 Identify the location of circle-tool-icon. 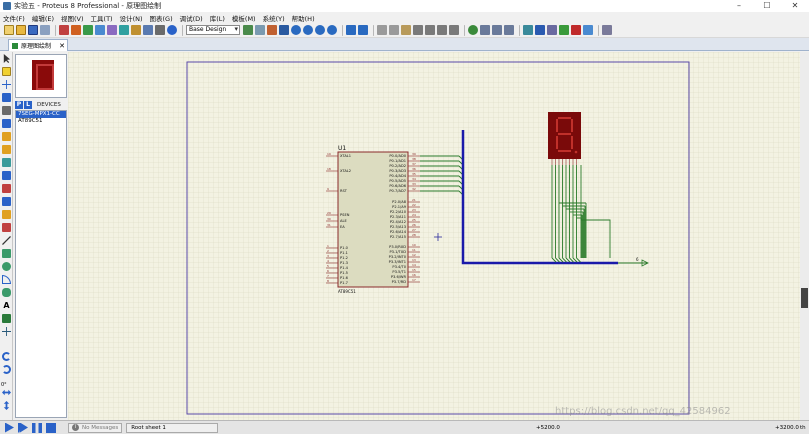
(6, 266).